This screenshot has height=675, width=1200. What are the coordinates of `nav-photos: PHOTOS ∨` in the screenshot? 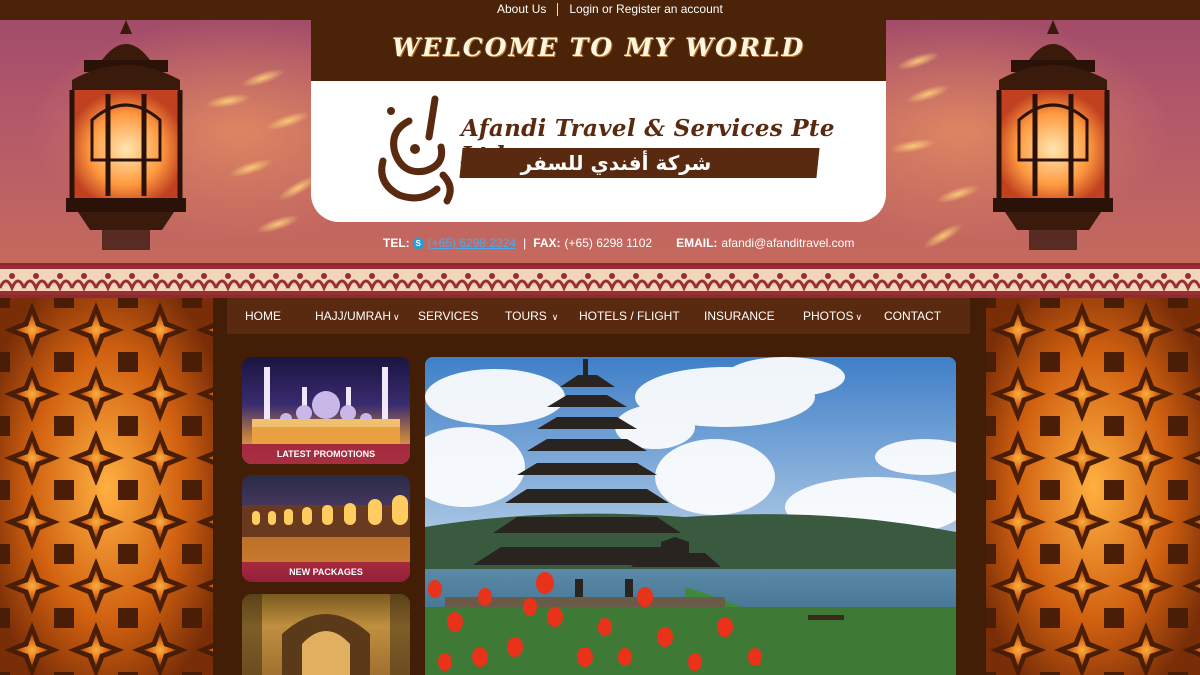 It's located at (832, 316).